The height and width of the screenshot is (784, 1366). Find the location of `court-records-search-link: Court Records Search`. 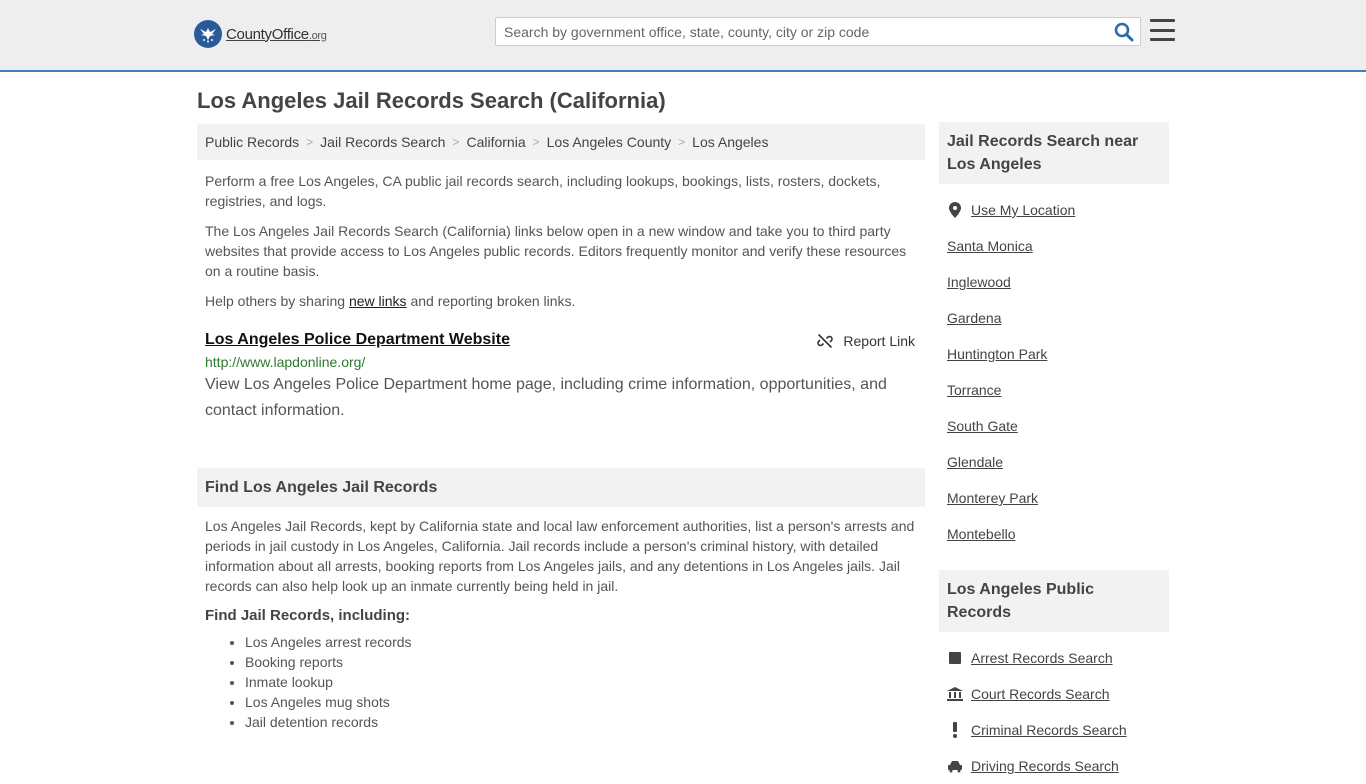

court-records-search-link: Court Records Search is located at coordinates (1054, 694).